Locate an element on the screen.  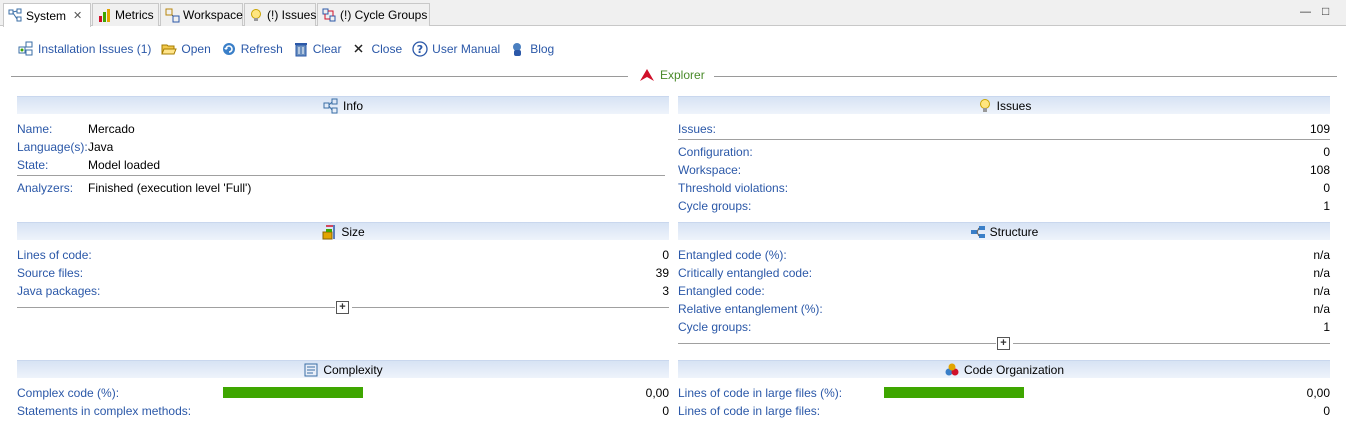
info-language-row: Language(s): Java is located at coordinates (343, 147).